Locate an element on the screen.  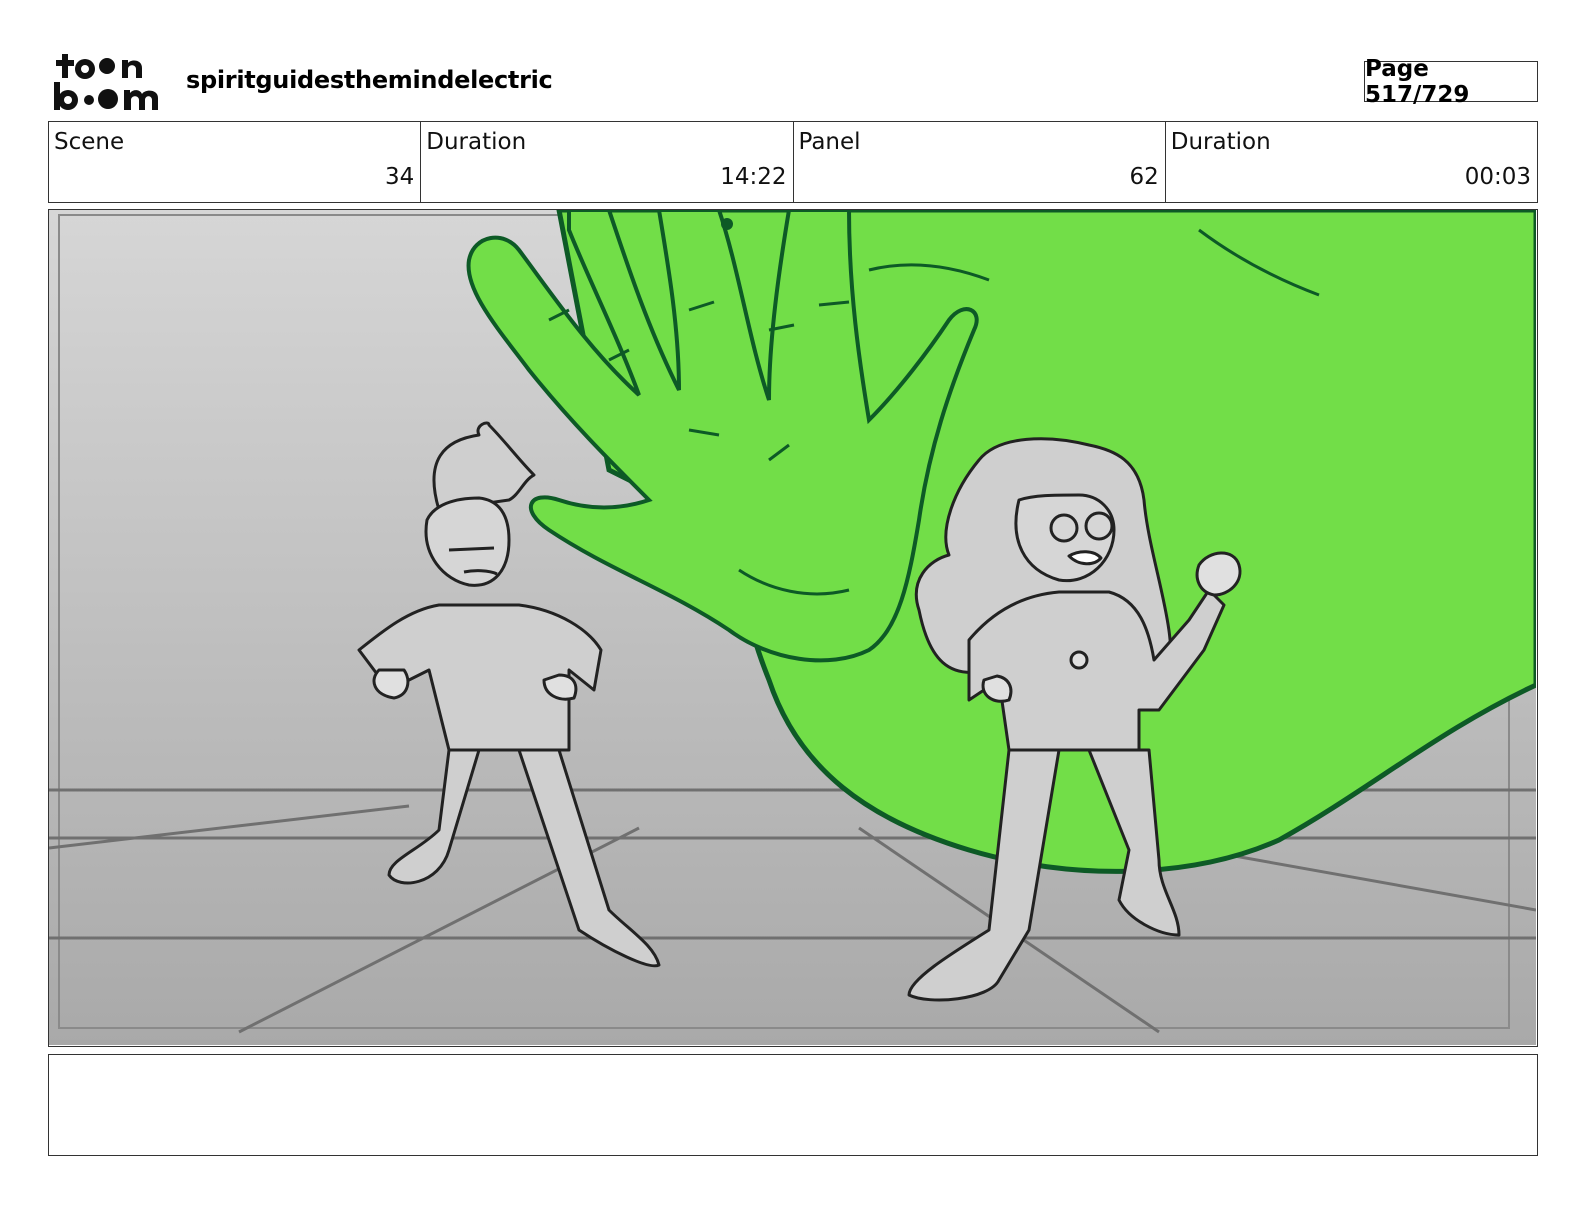
page-label: Page 517/729 is located at coordinates (1417, 81).